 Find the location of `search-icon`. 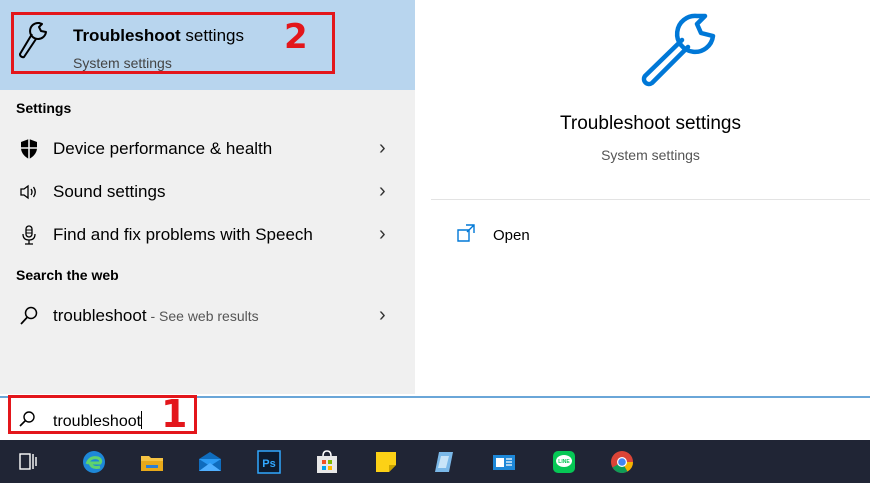

search-icon is located at coordinates (29, 315).